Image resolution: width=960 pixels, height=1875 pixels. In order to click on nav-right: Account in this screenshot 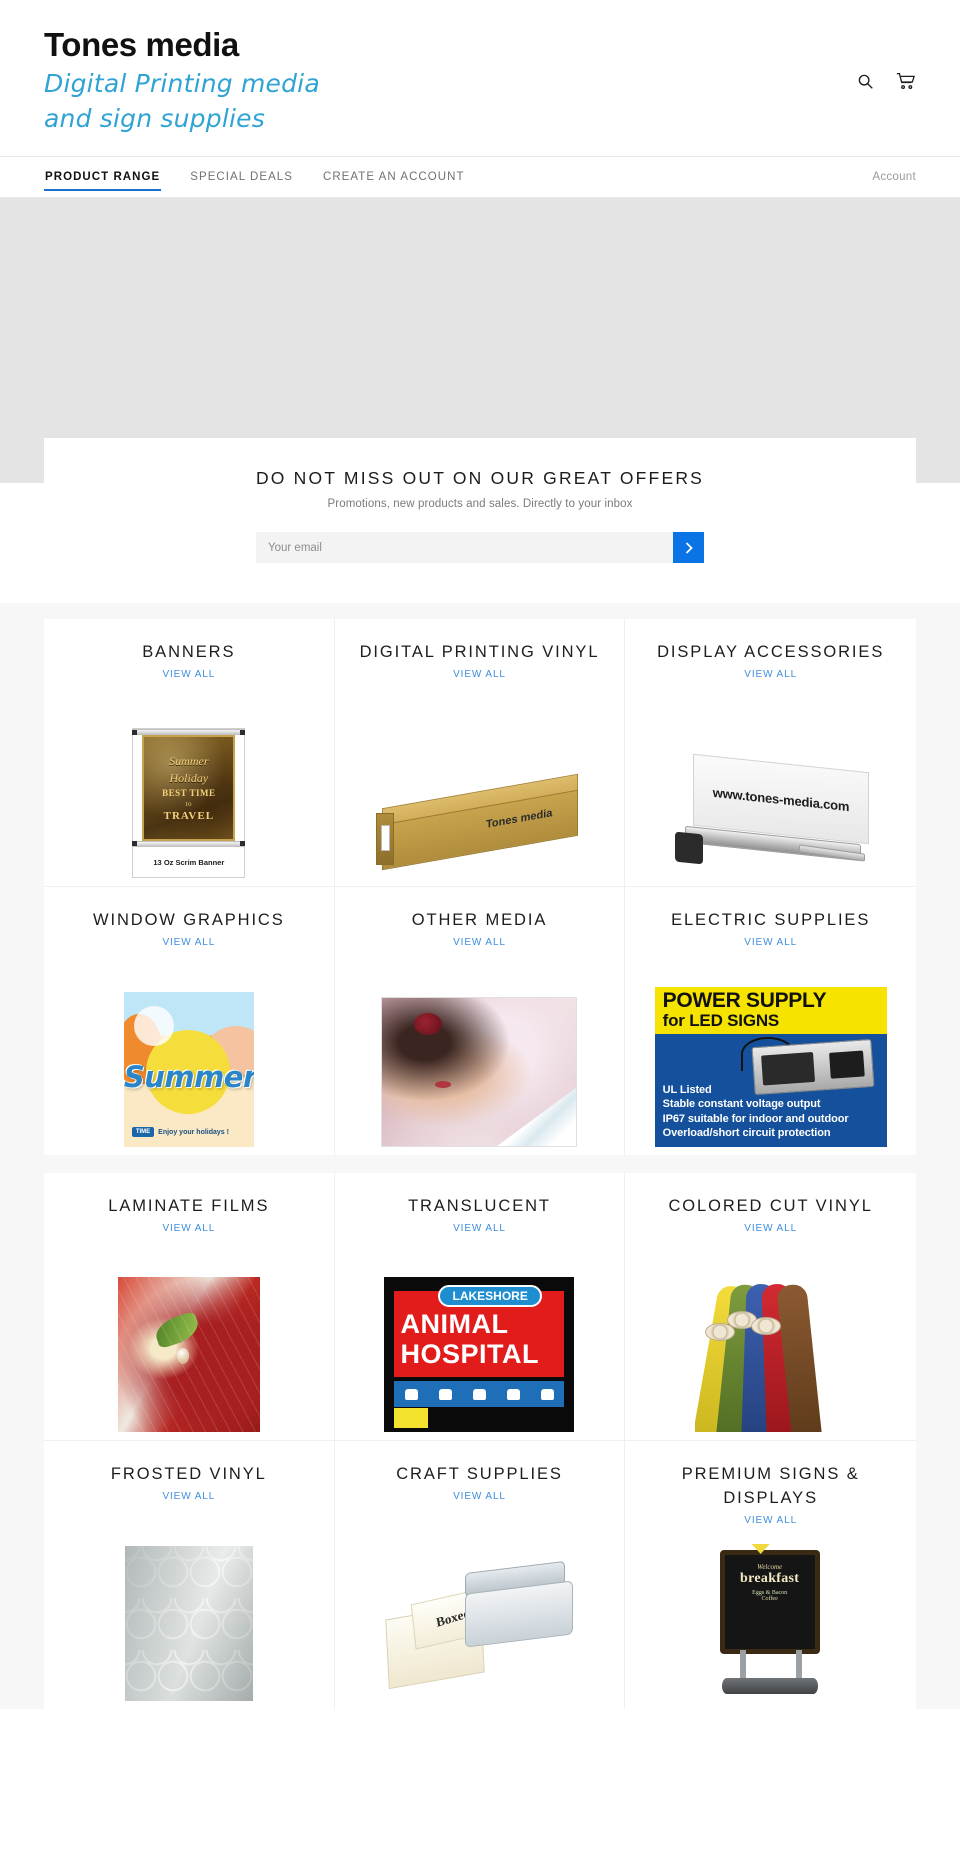, I will do `click(894, 177)`.